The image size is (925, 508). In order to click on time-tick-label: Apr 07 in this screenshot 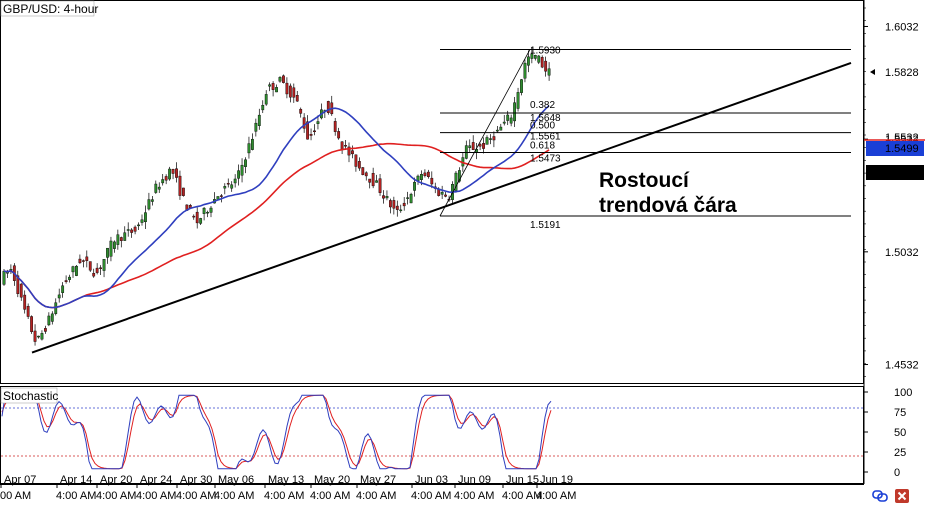, I will do `click(20, 480)`.